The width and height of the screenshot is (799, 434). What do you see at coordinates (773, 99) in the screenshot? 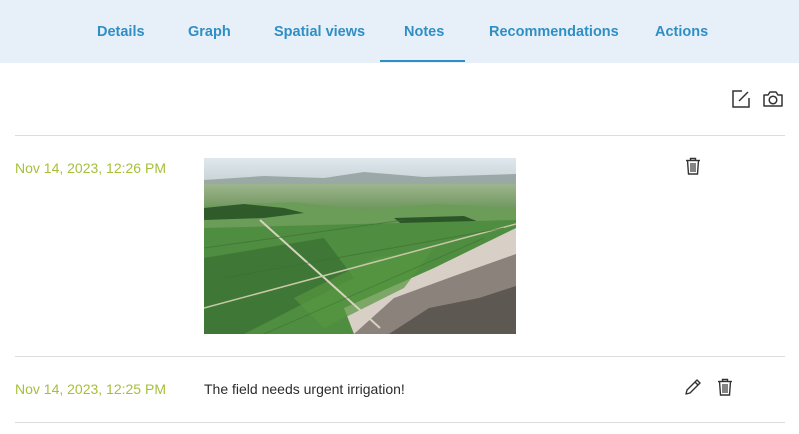
I see `camera-icon` at bounding box center [773, 99].